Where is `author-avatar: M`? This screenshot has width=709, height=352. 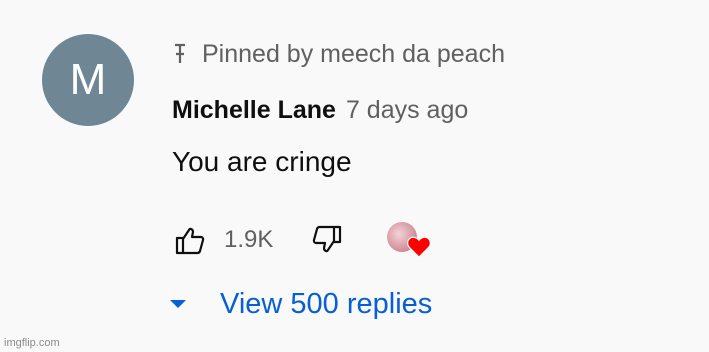 author-avatar: M is located at coordinates (88, 80).